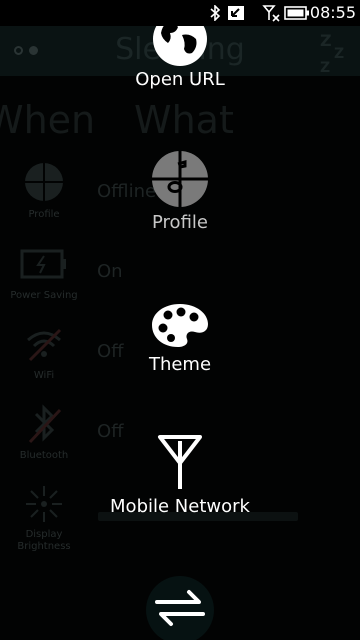 The image size is (360, 640). Describe the element at coordinates (127, 191) in the screenshot. I see `row-value-profile: Offline` at that location.